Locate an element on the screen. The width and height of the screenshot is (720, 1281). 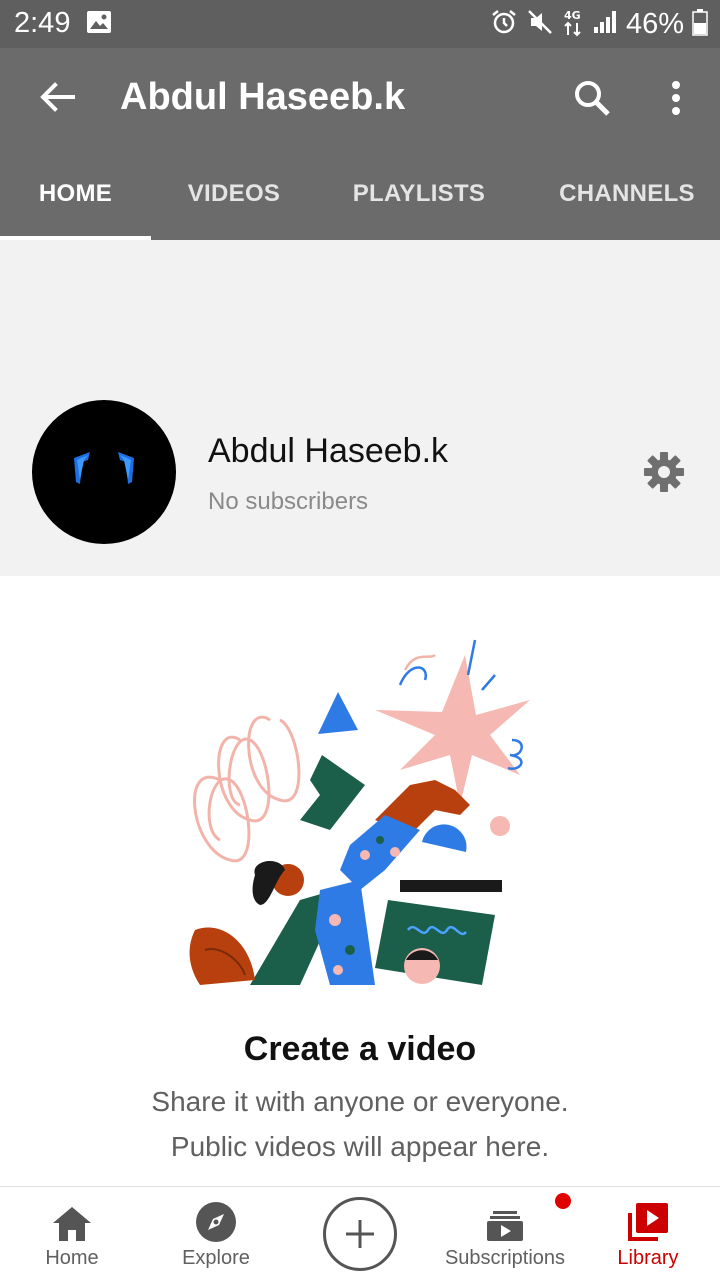
compass-icon is located at coordinates (216, 1222).